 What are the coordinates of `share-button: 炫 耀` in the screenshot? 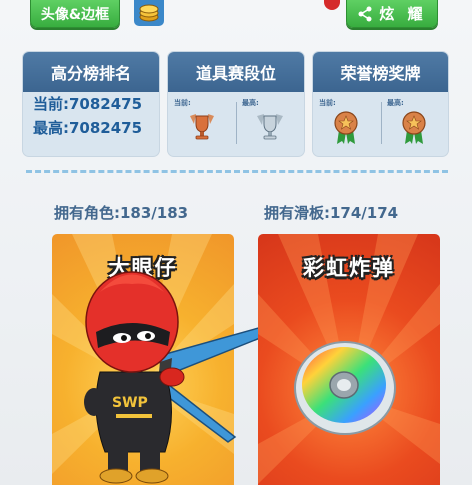 It's located at (392, 14).